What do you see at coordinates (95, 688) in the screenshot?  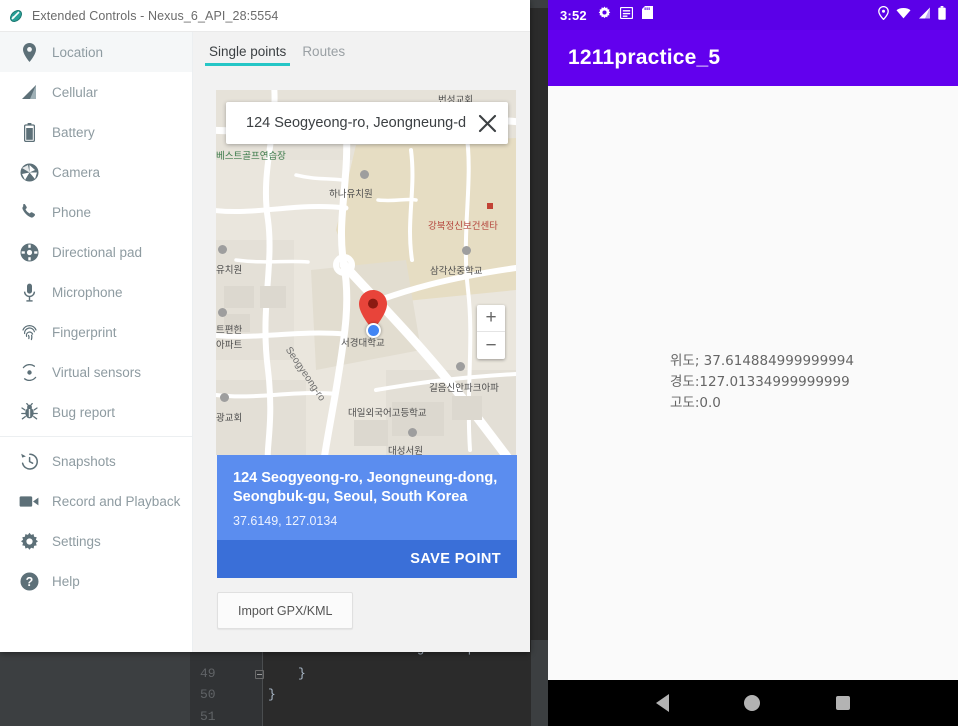 I see `ide-project-pane` at bounding box center [95, 688].